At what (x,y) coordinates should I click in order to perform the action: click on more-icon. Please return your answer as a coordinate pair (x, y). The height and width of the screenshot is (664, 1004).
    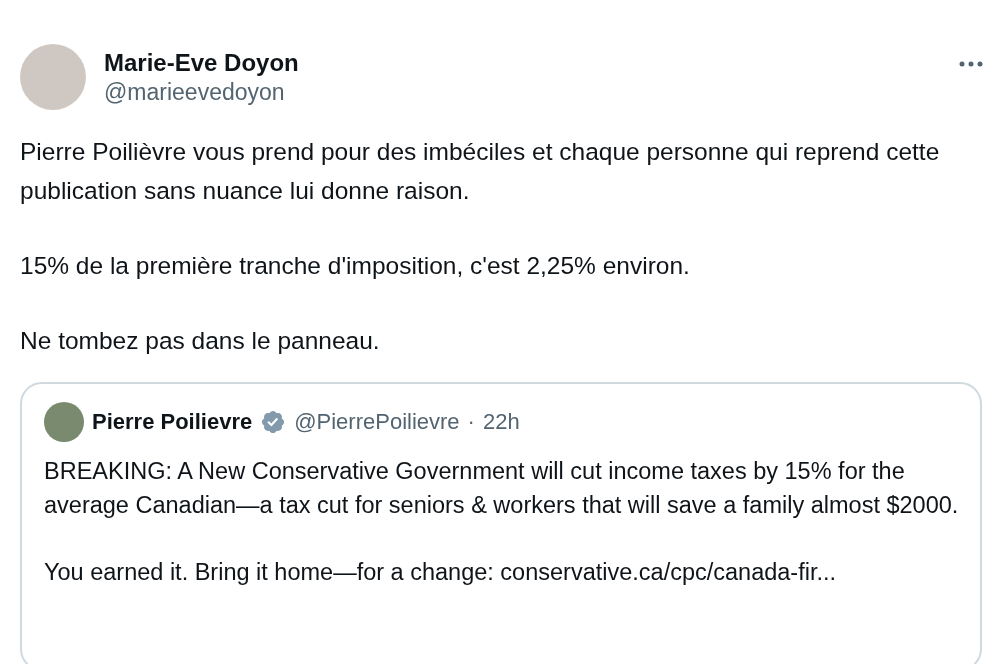
    Looking at the image, I should click on (971, 64).